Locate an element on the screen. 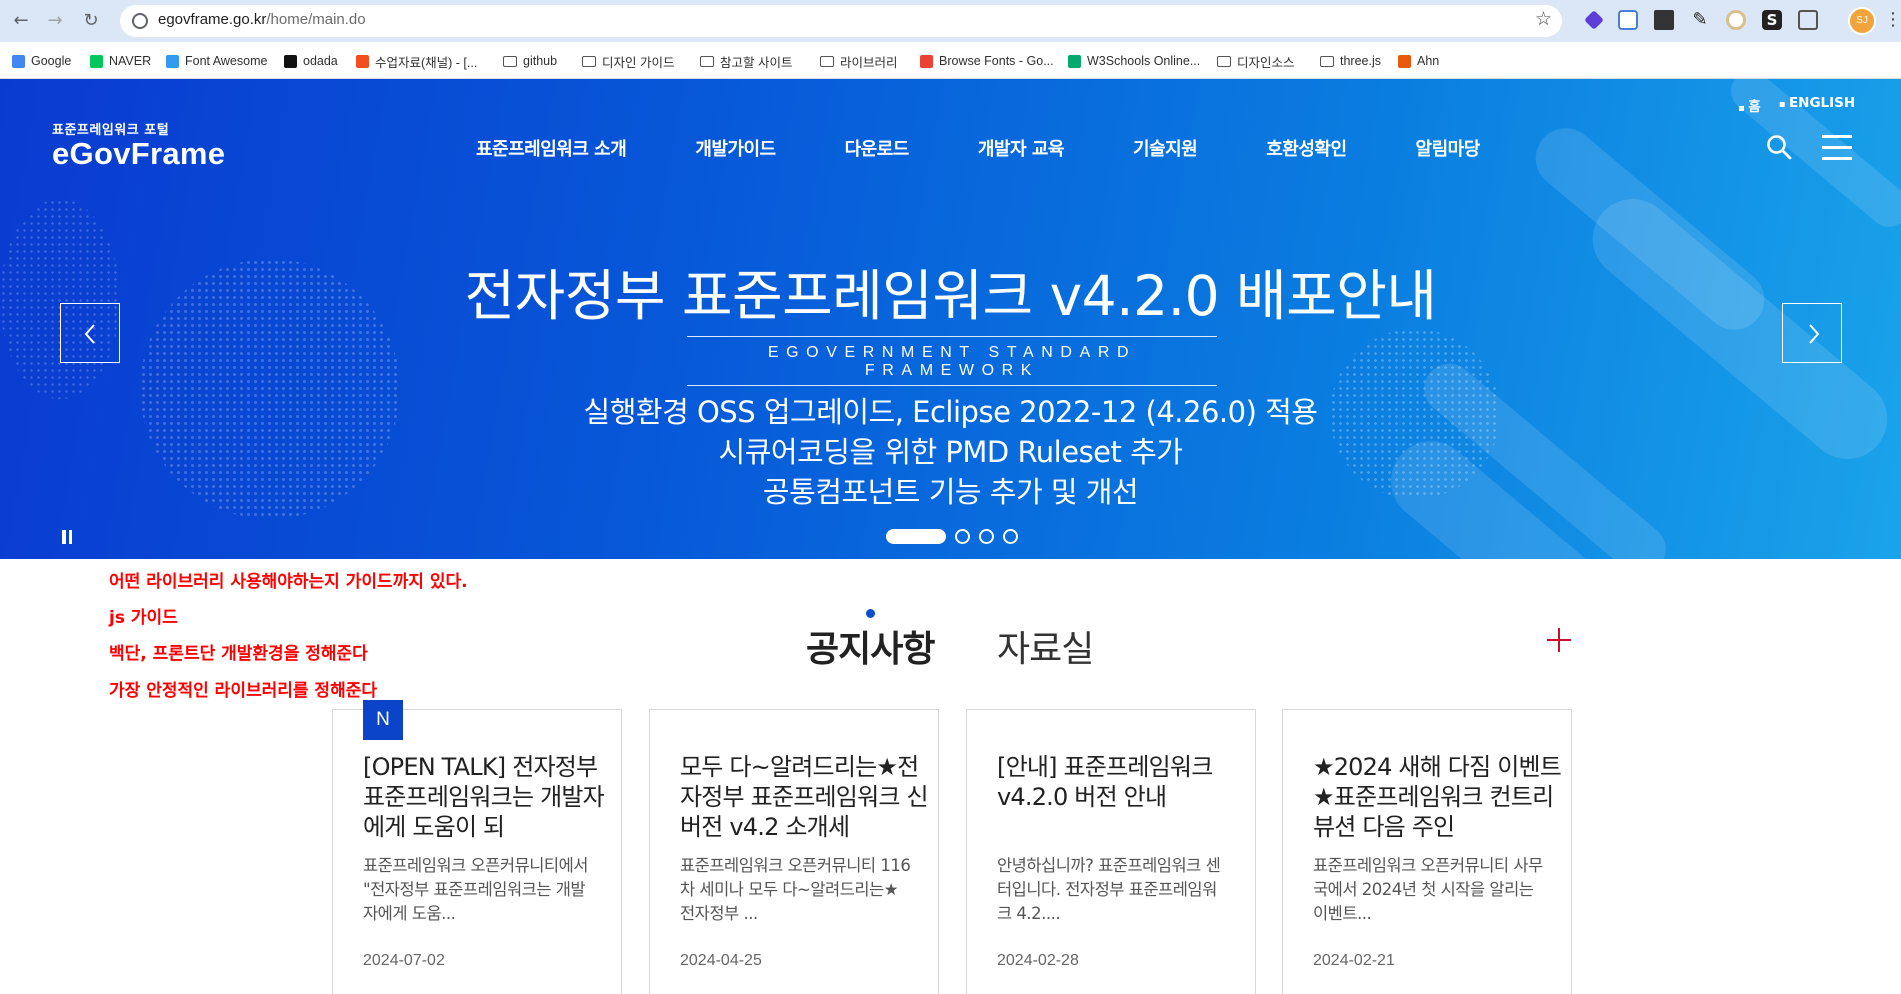  bookmark-label: NAVER is located at coordinates (130, 61).